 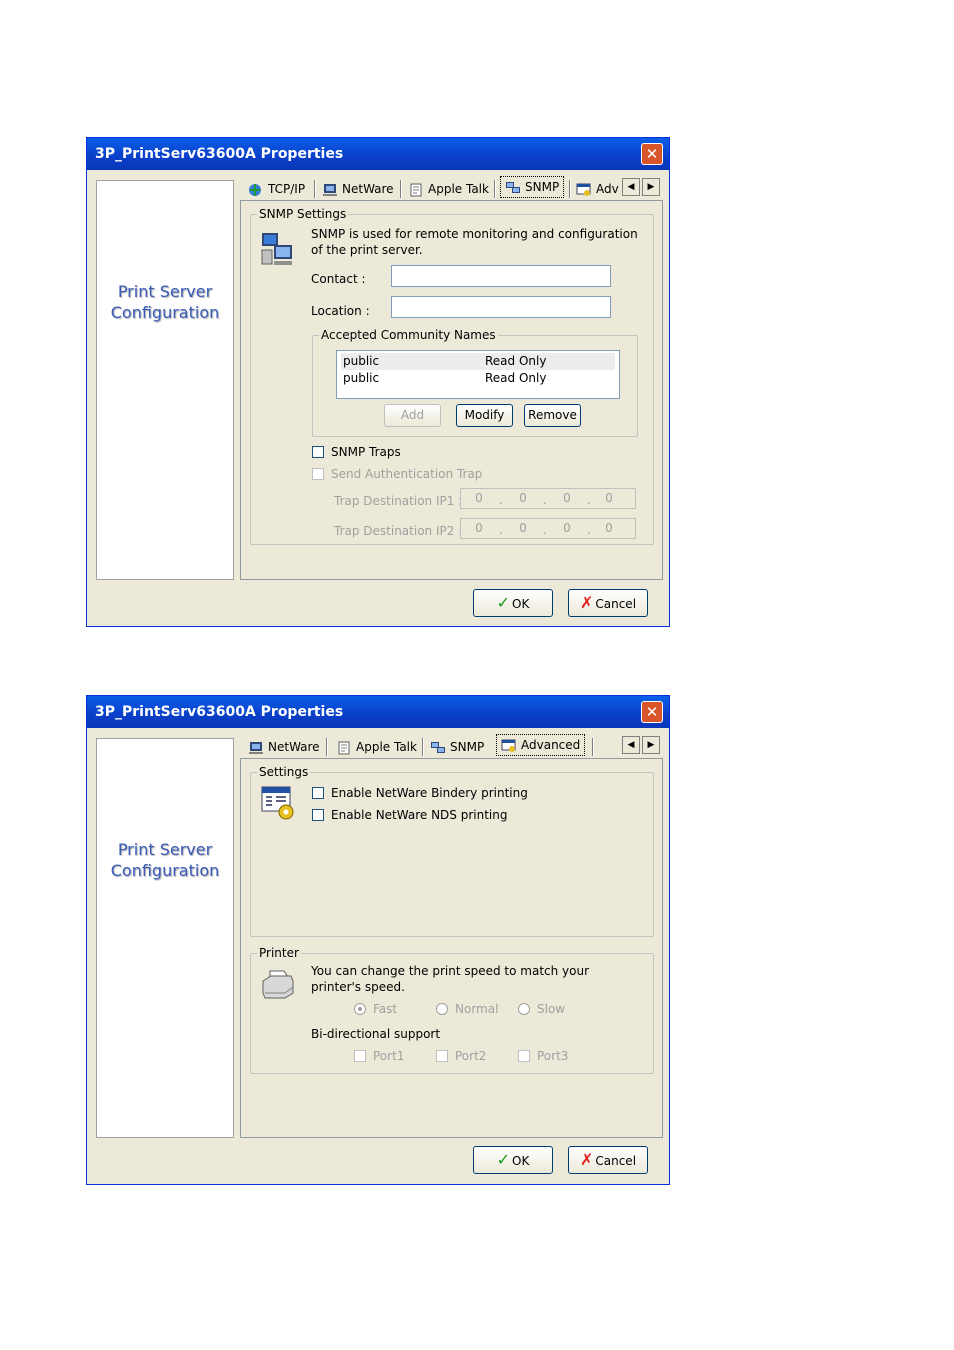 What do you see at coordinates (524, 1009) in the screenshot?
I see `speed-slow-radio` at bounding box center [524, 1009].